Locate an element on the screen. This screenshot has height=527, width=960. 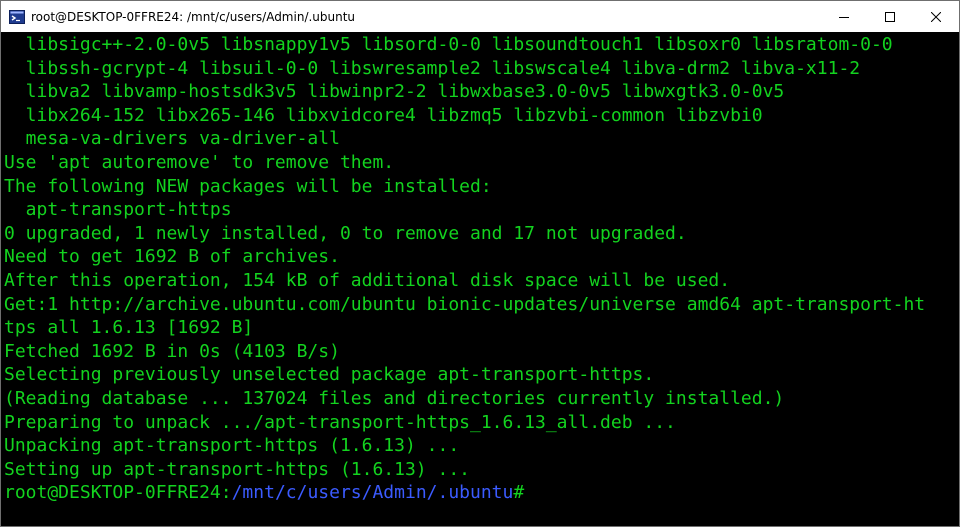
maximize-button is located at coordinates (890, 16).